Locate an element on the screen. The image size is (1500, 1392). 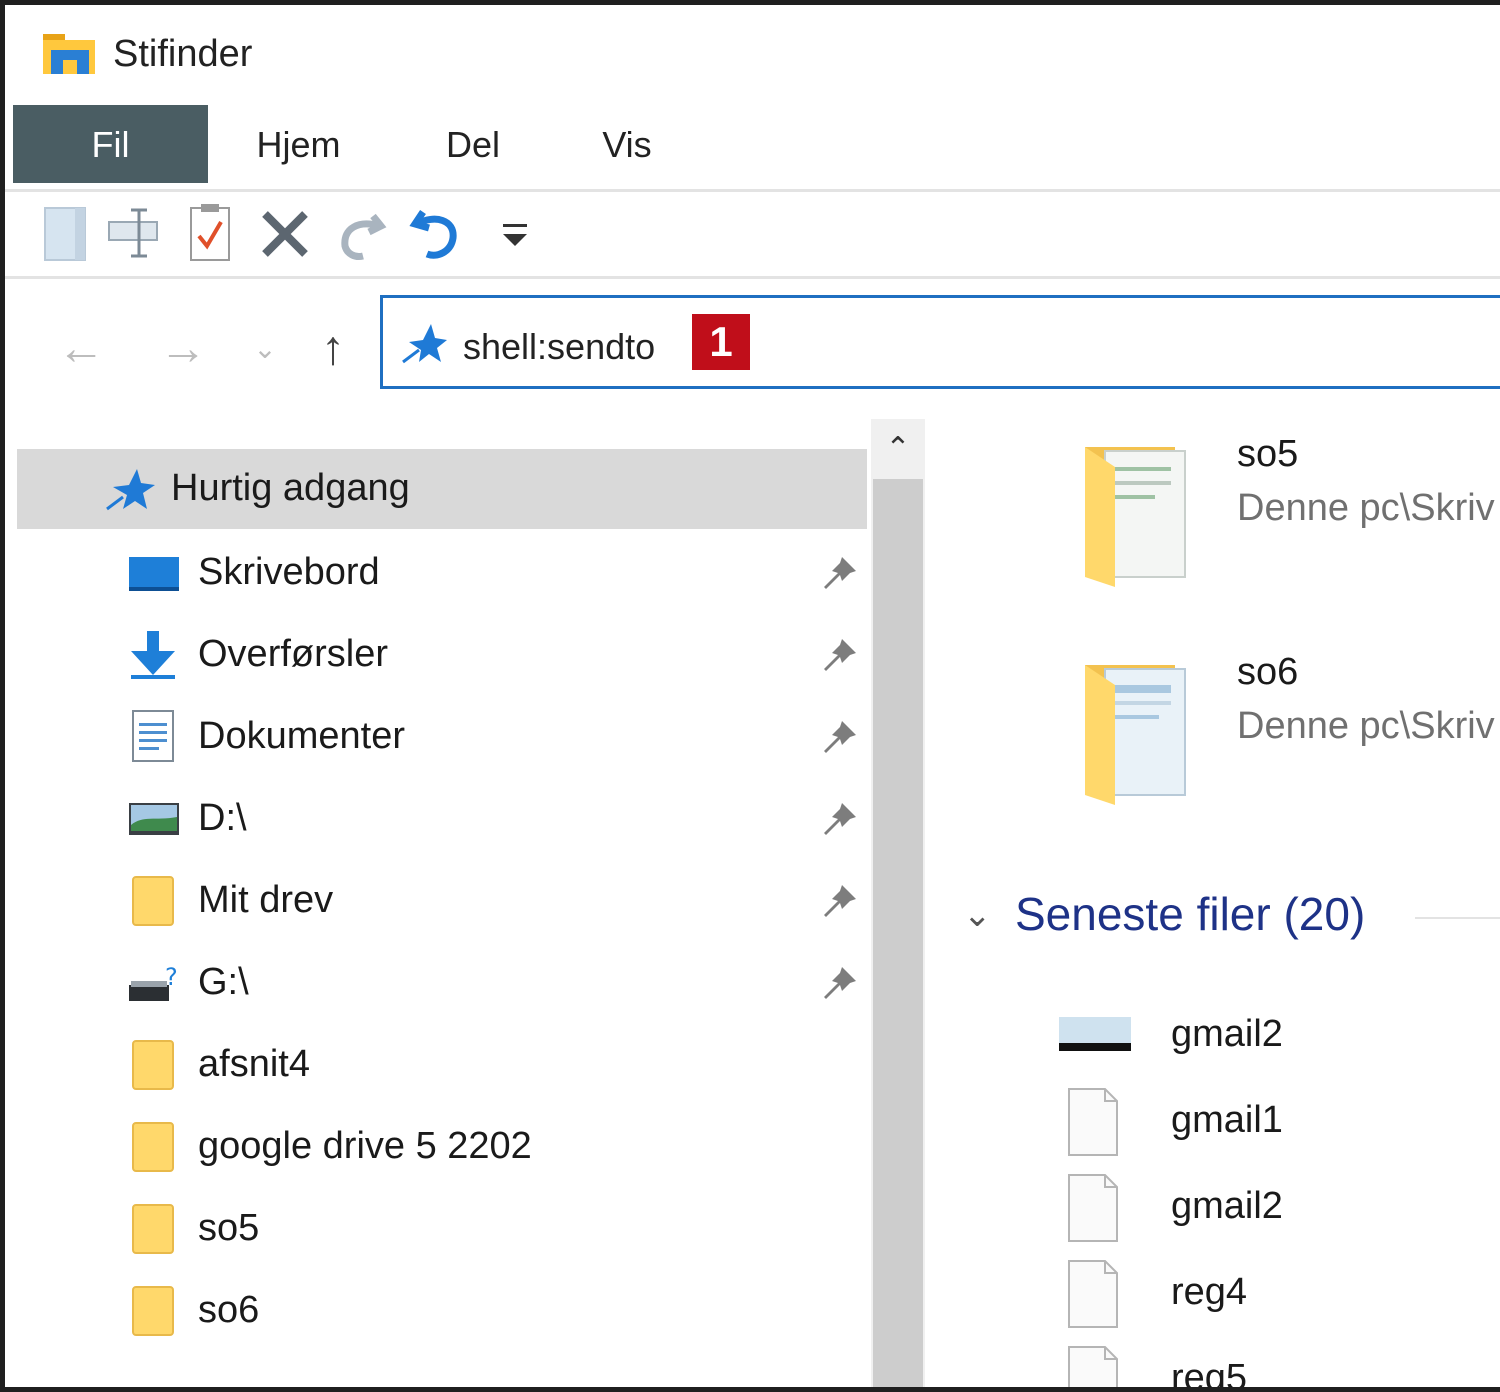
recent-file-name: reg4 is located at coordinates (1209, 1292).